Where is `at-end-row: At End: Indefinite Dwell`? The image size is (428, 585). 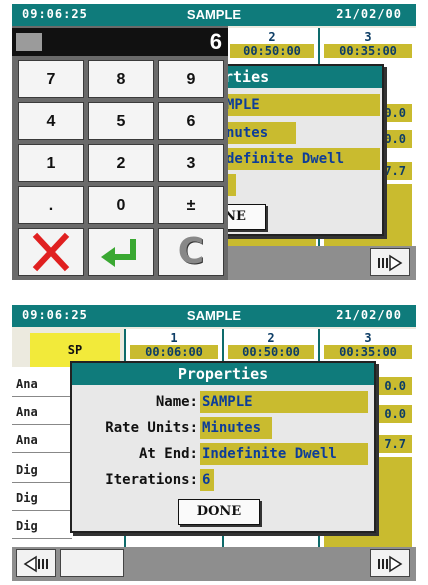 at-end-row: At End: Indefinite Dwell is located at coordinates (223, 454).